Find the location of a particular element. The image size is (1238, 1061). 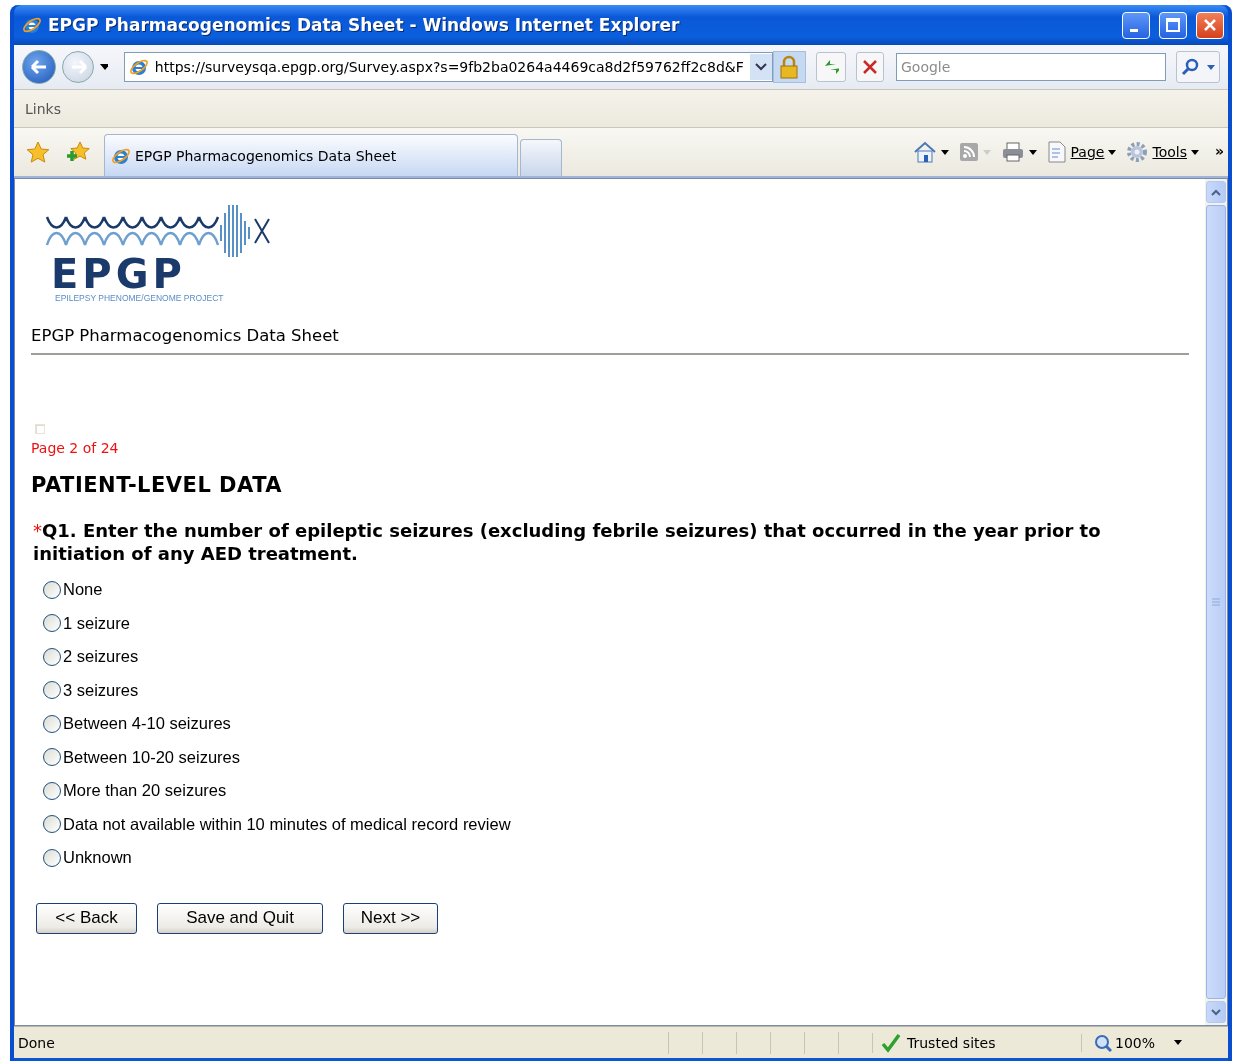

chevron-up-icon is located at coordinates (1216, 192).